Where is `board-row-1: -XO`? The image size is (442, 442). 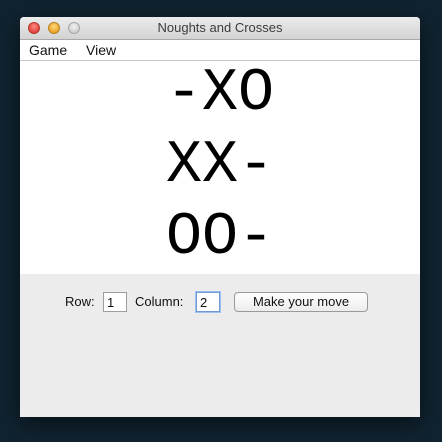
board-row-1: -XO is located at coordinates (220, 94).